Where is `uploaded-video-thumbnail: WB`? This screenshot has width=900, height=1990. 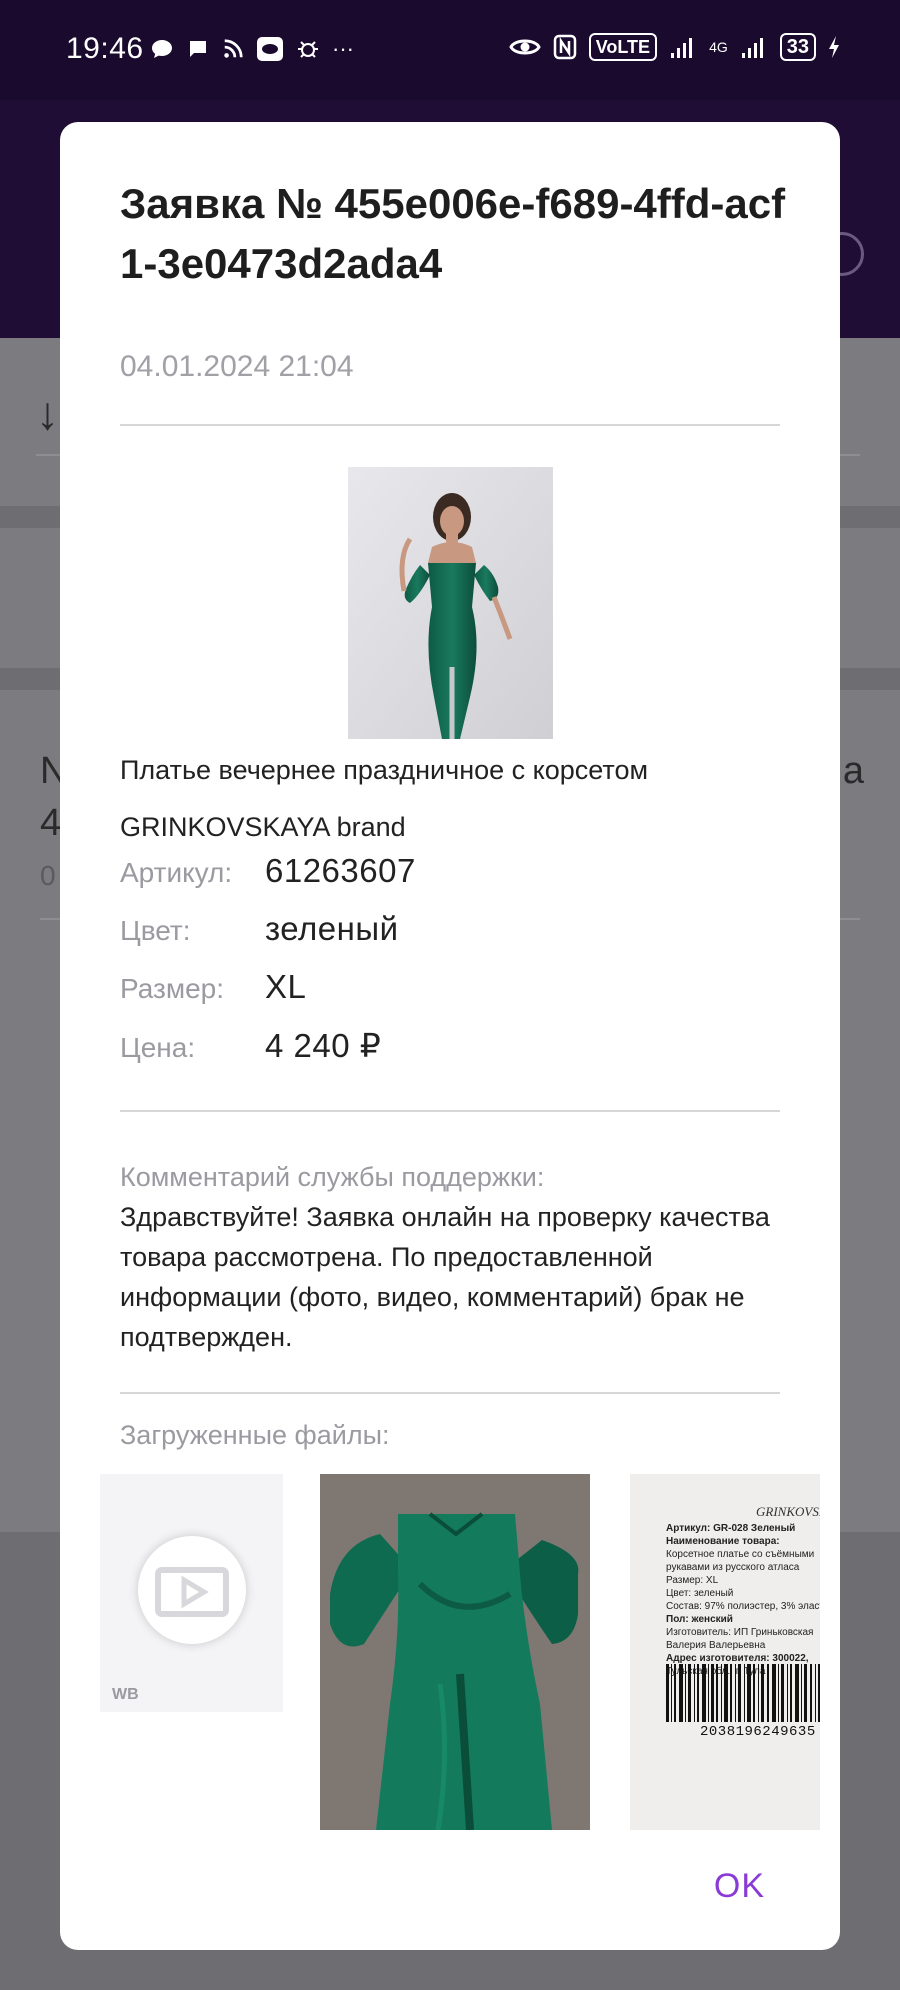
uploaded-video-thumbnail: WB is located at coordinates (191, 1593).